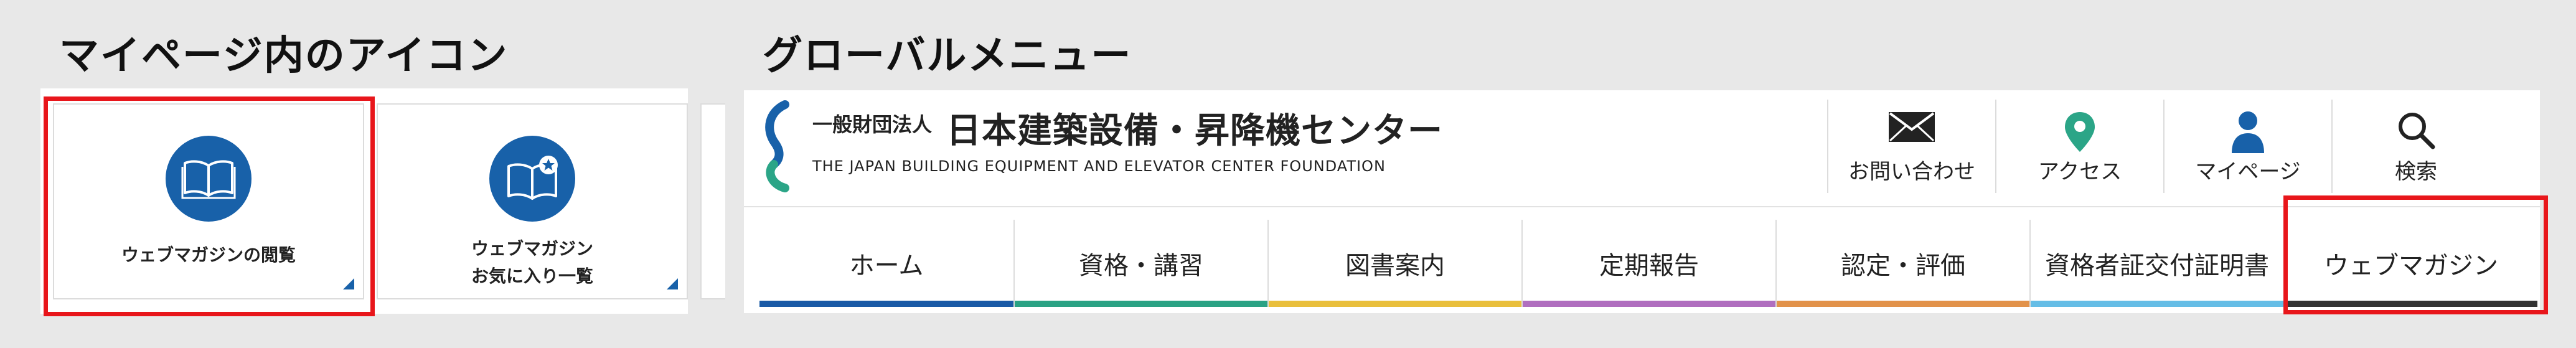  I want to click on util-label: お問い合わせ, so click(1911, 171).